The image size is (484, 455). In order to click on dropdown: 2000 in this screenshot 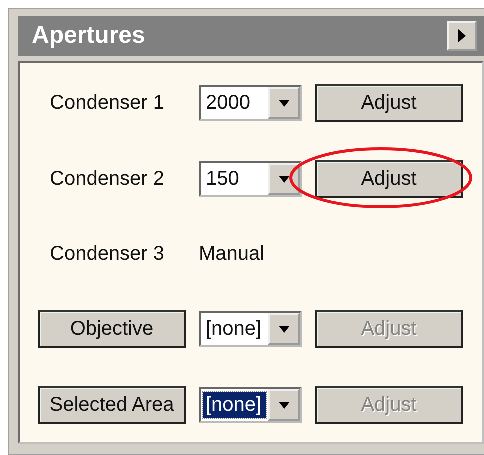, I will do `click(250, 103)`.